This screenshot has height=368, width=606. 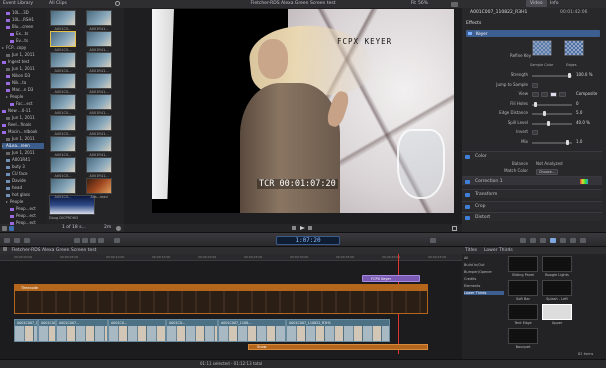 What do you see at coordinates (27, 240) in the screenshot?
I see `keyword-icon` at bounding box center [27, 240].